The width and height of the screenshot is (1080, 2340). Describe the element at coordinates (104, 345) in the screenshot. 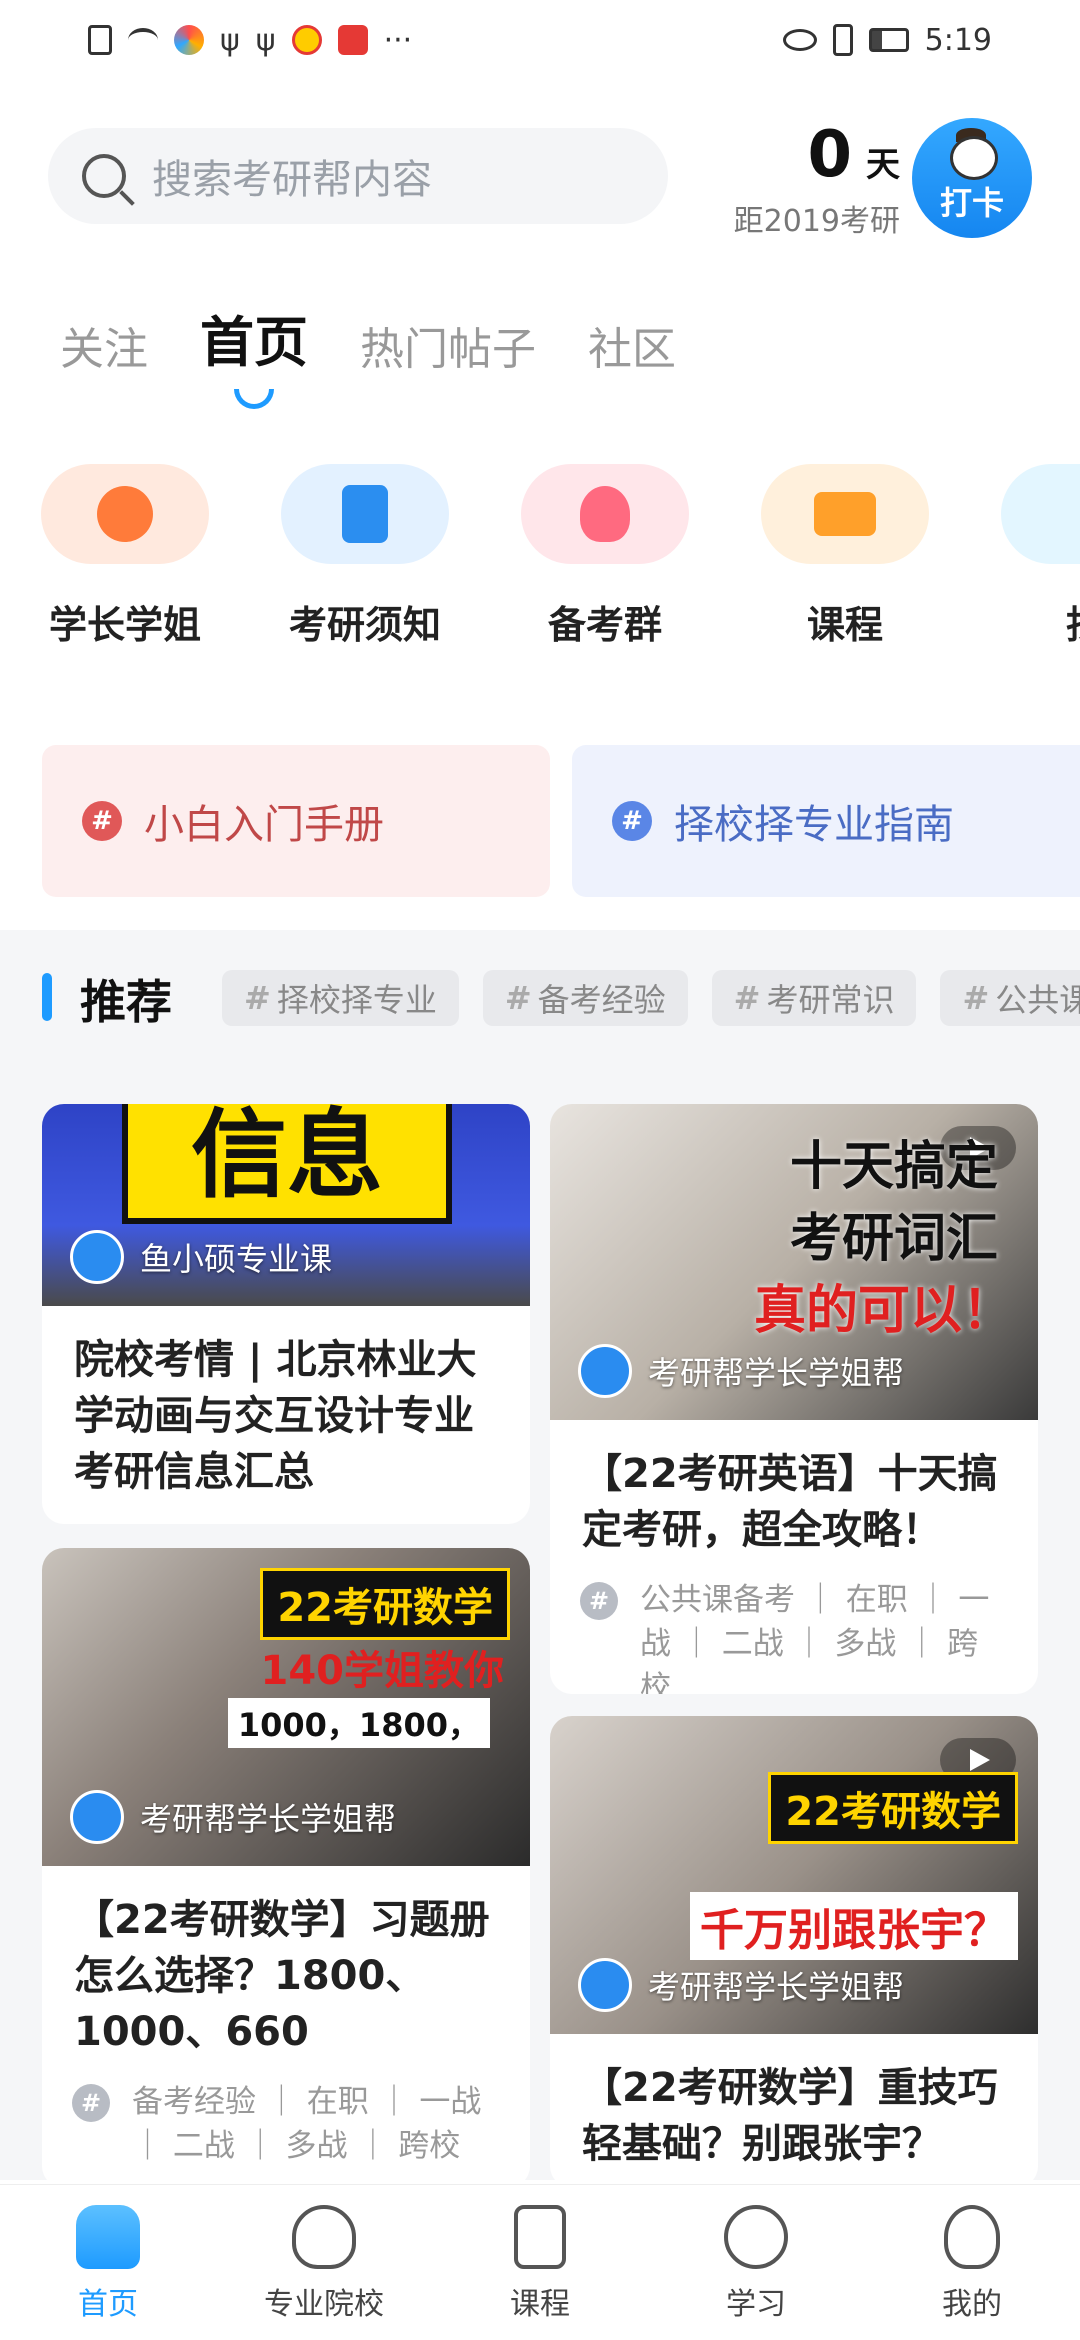

I see `tab-follow: 关注` at that location.